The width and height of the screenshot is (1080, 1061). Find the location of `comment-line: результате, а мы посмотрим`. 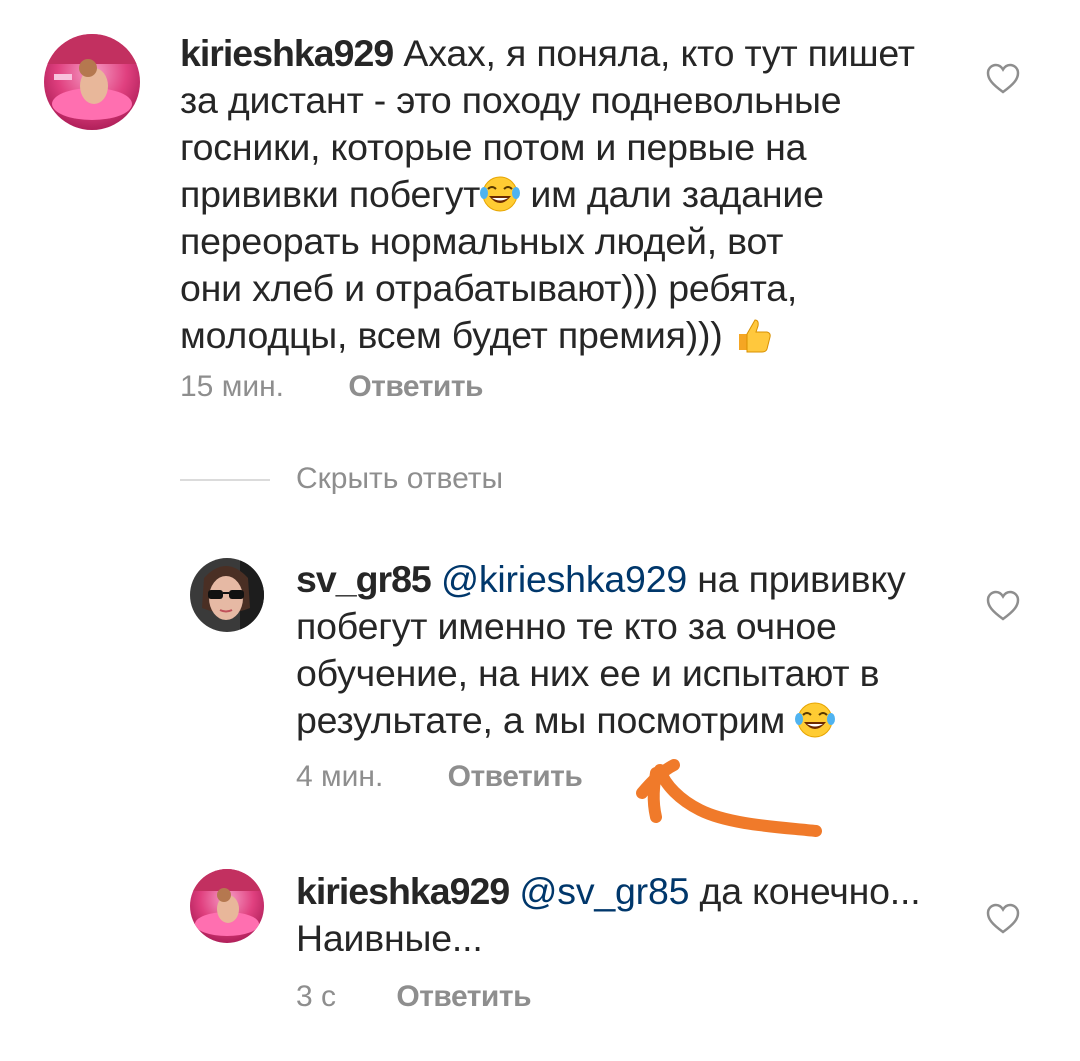

comment-line: результате, а мы посмотрим is located at coordinates (541, 720).